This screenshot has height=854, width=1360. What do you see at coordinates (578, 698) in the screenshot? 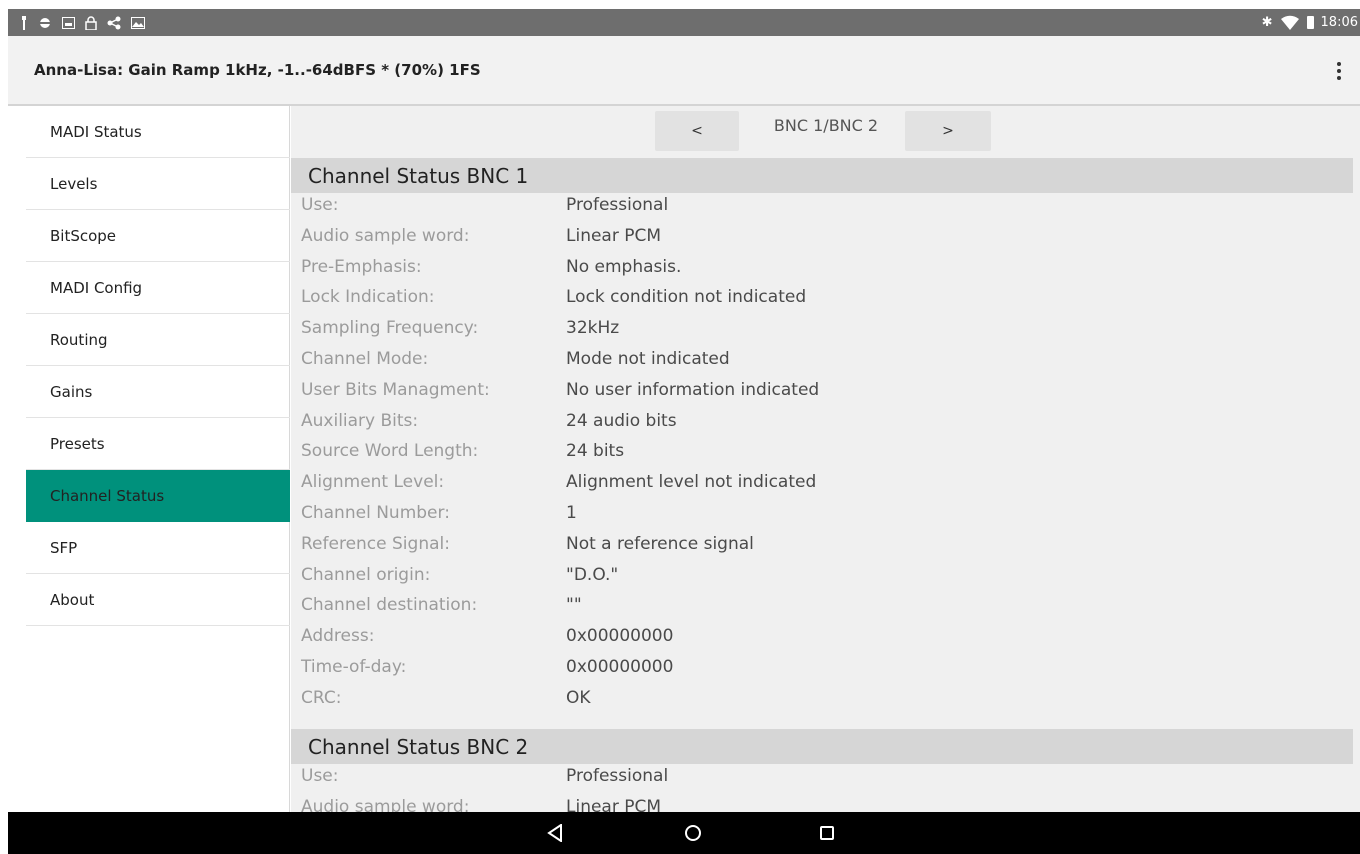
I see `field-value: OK` at bounding box center [578, 698].